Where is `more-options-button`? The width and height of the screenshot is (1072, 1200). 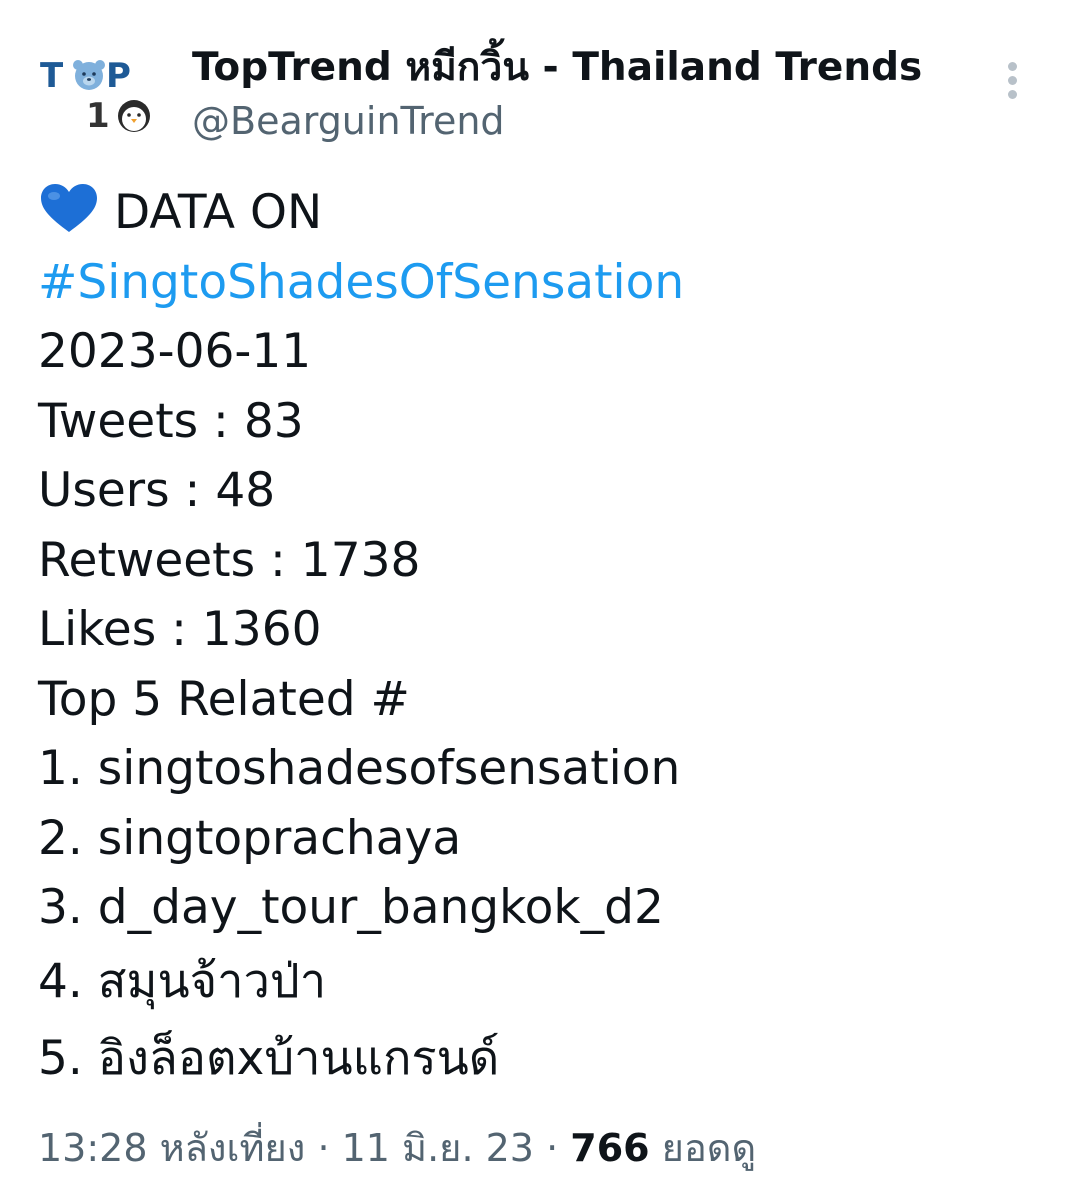 more-options-button is located at coordinates (1014, 81).